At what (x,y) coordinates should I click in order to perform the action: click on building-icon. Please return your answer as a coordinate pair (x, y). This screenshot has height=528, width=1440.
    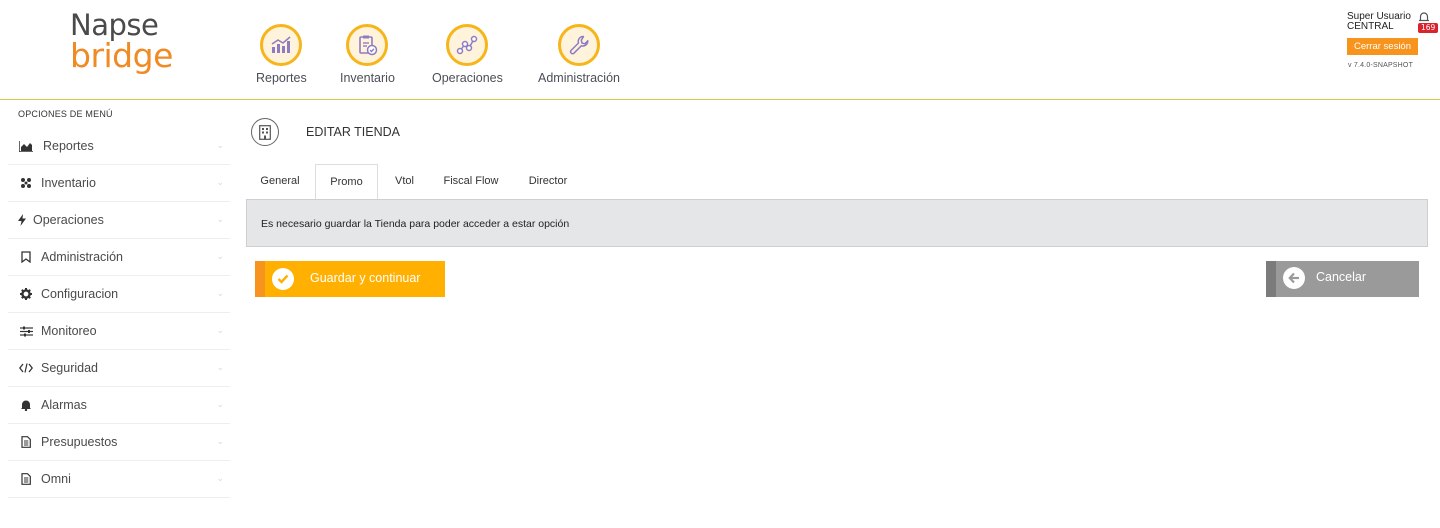
    Looking at the image, I should click on (265, 132).